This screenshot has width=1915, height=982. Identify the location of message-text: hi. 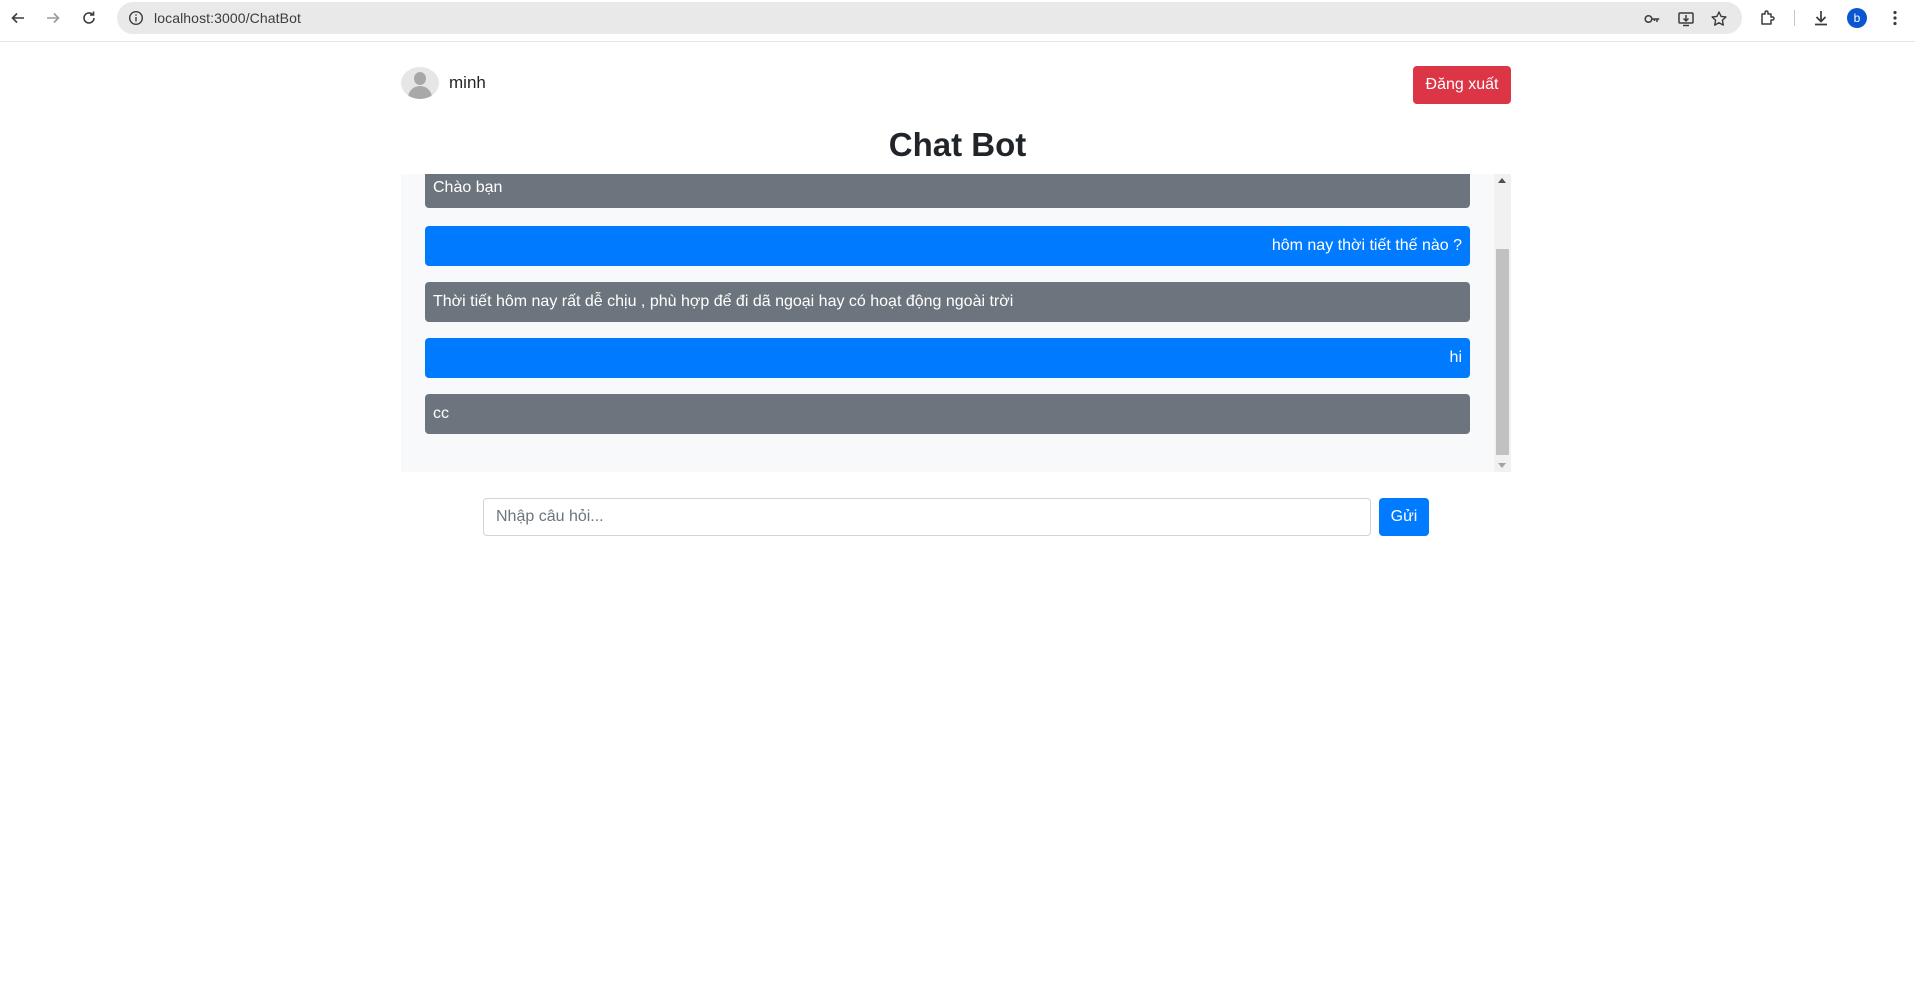
(1455, 357).